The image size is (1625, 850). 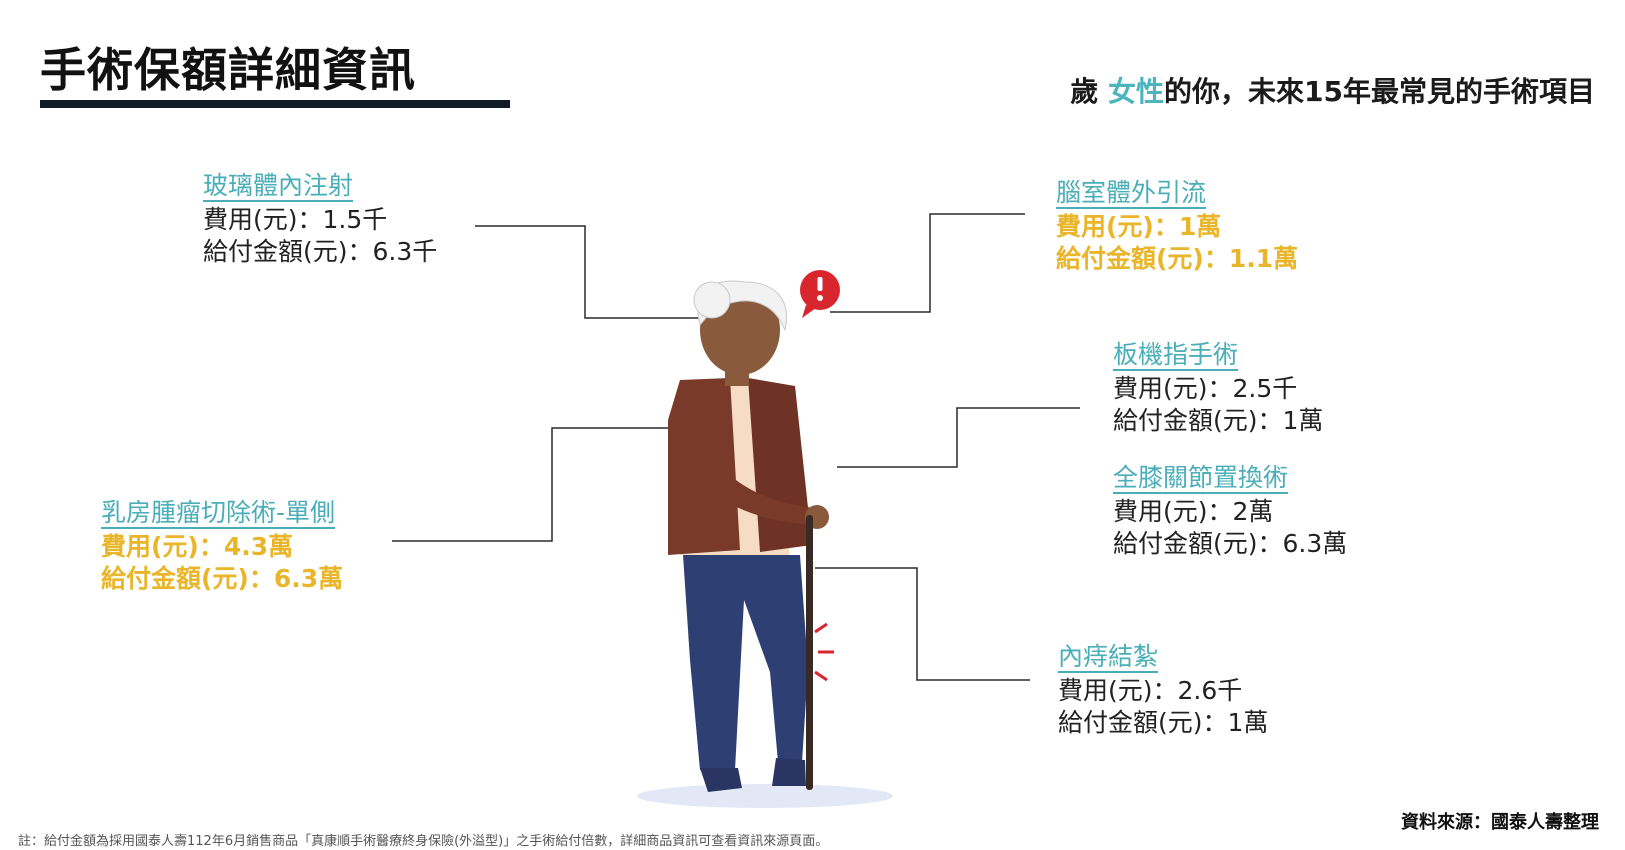 I want to click on procedure-breast-tumor-excision: 乳房腫瘤切除術-單側 費用(元)：4.3萬 給付金額(元)：6.3萬, so click(x=222, y=546).